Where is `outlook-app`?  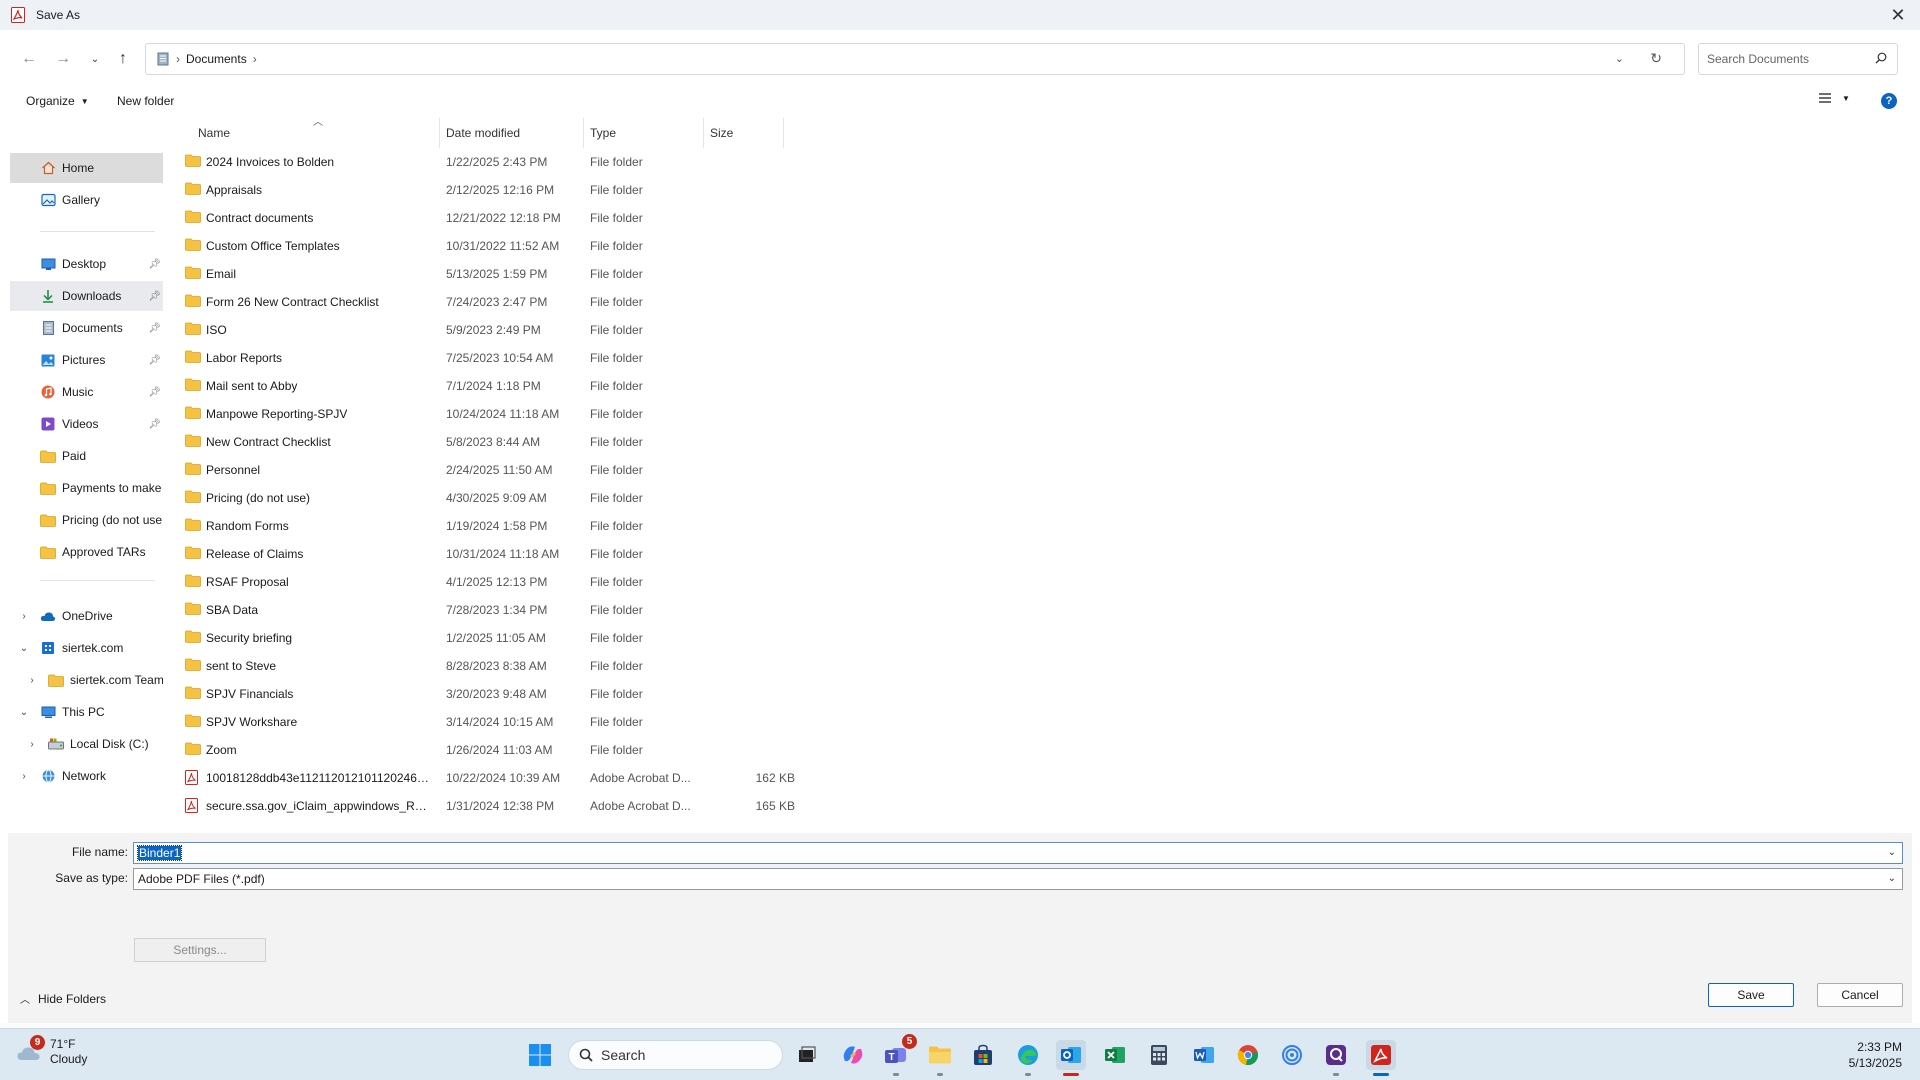 outlook-app is located at coordinates (1071, 1058).